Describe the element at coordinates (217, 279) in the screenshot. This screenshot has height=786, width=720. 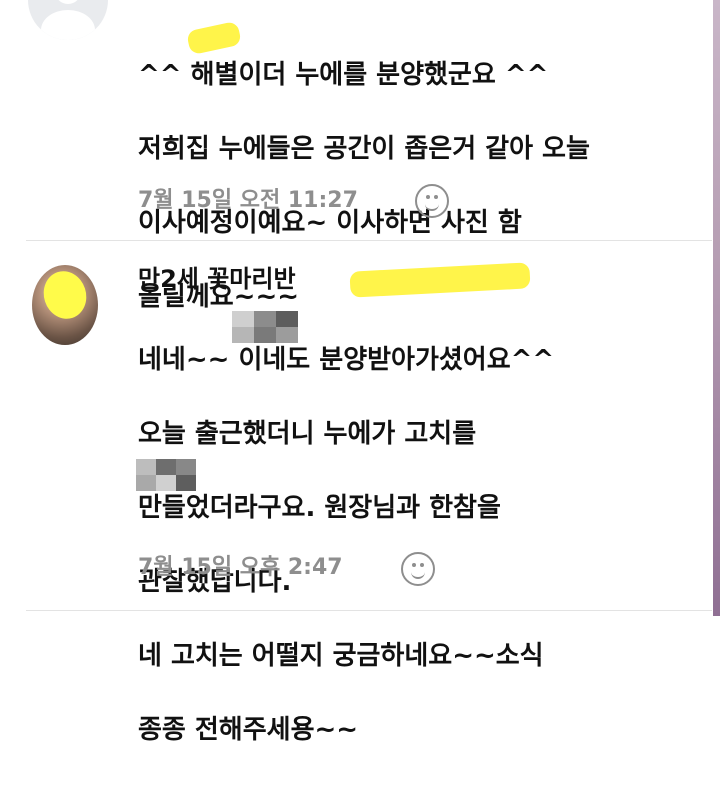
I see `comment-author: 만2세 꽃마리반` at that location.